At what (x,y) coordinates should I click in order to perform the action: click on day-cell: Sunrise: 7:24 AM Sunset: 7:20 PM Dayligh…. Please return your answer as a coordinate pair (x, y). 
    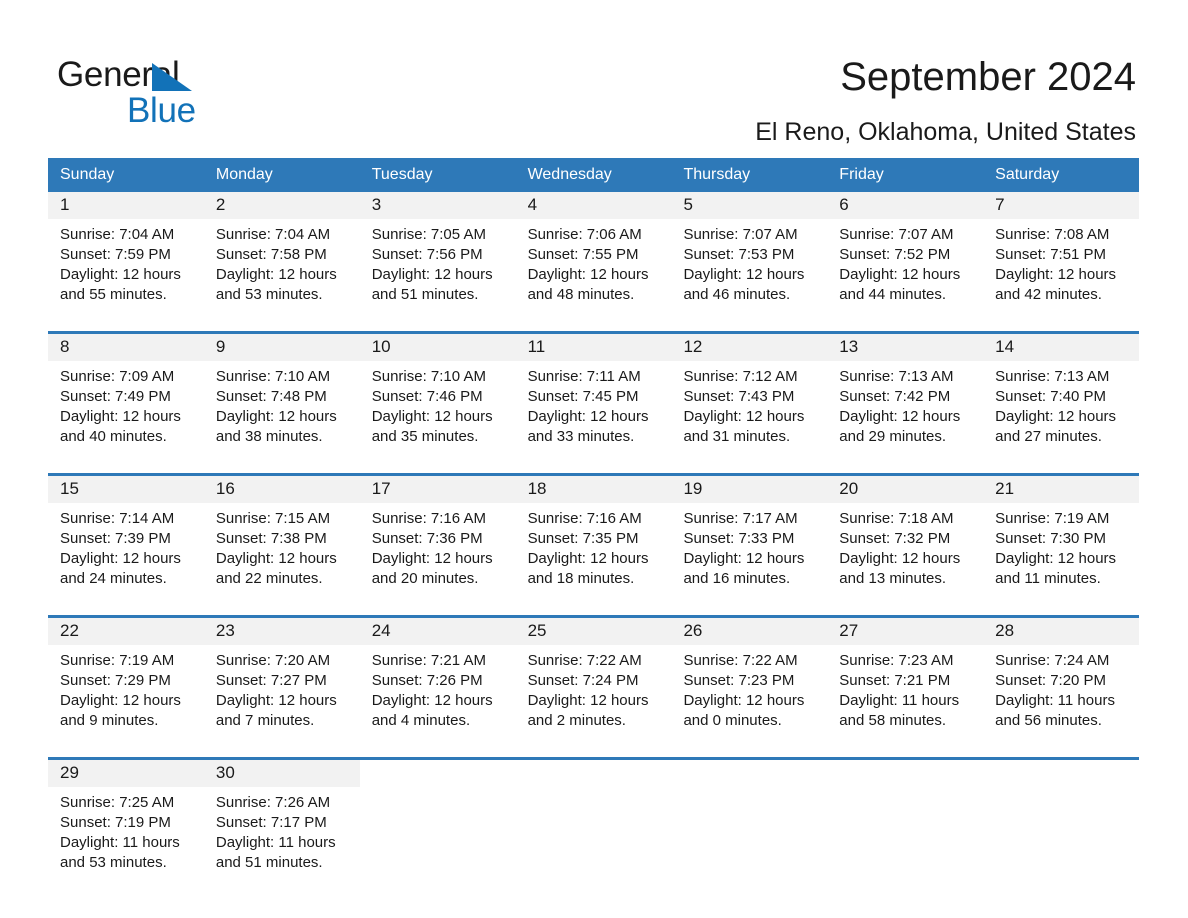
    Looking at the image, I should click on (1061, 702).